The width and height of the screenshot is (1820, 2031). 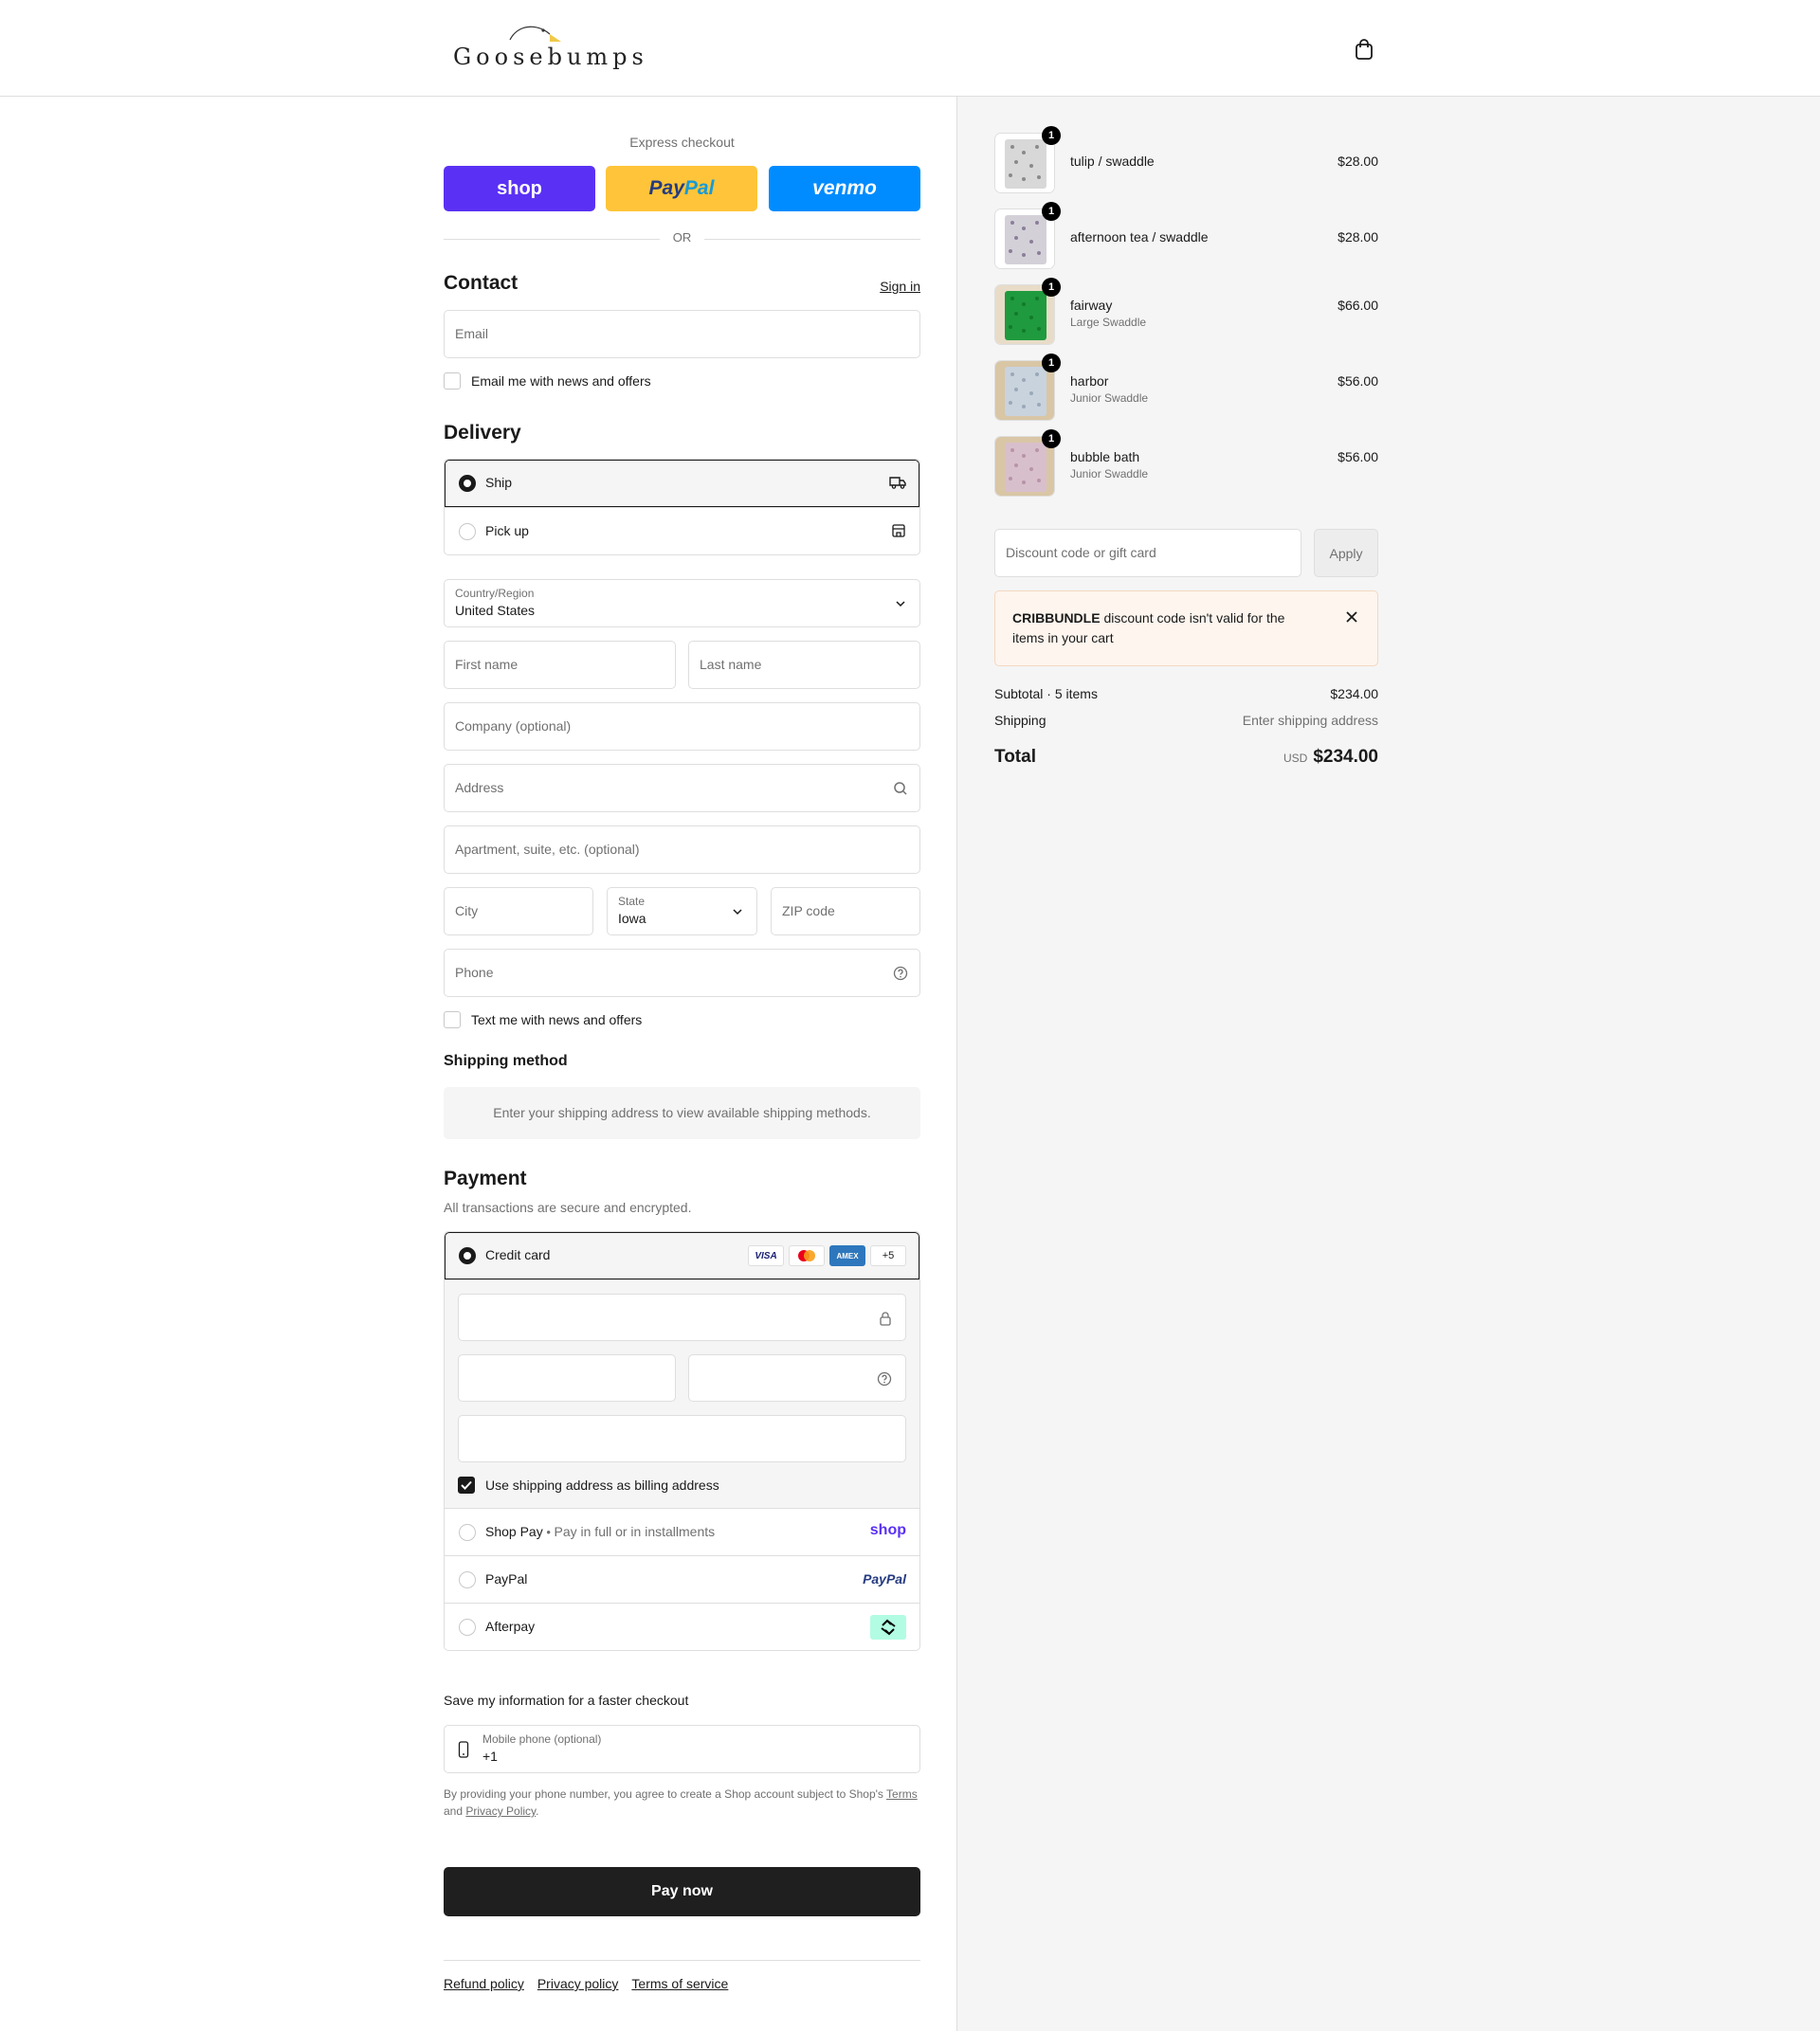 What do you see at coordinates (454, 1811) in the screenshot?
I see `terms-and: and` at bounding box center [454, 1811].